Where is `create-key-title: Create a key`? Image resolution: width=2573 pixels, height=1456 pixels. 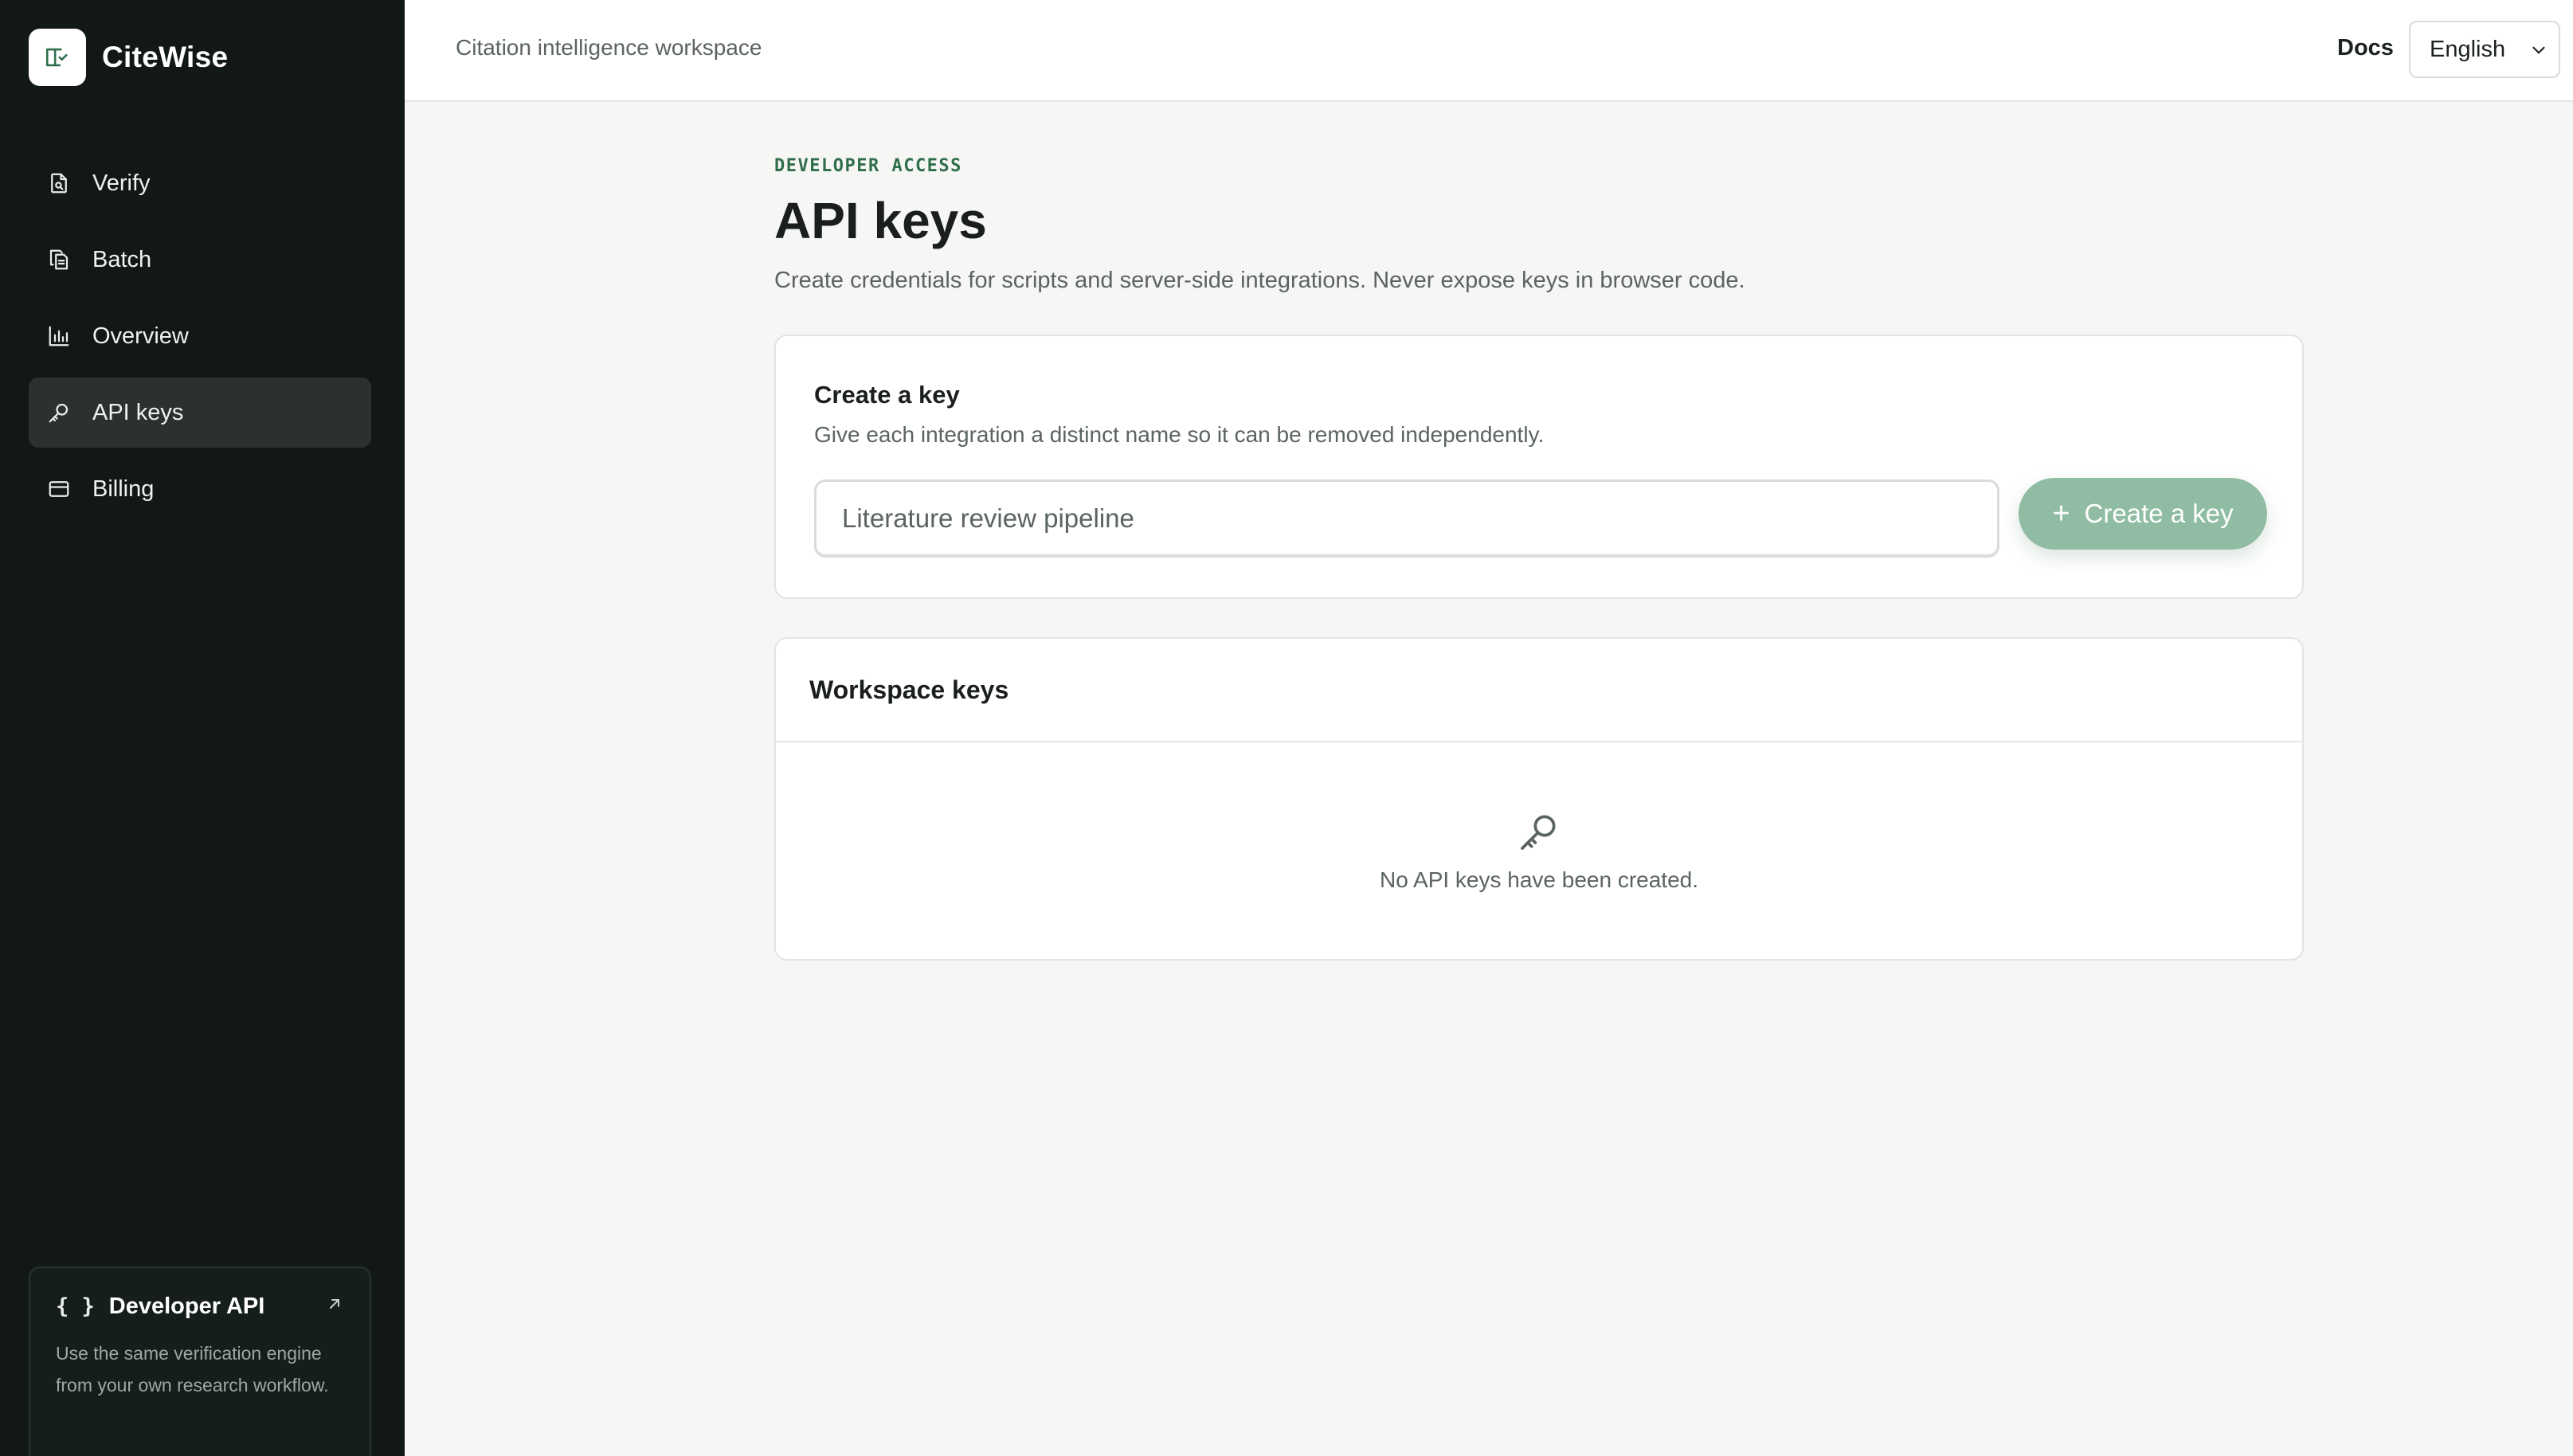
create-key-title: Create a key is located at coordinates (887, 395).